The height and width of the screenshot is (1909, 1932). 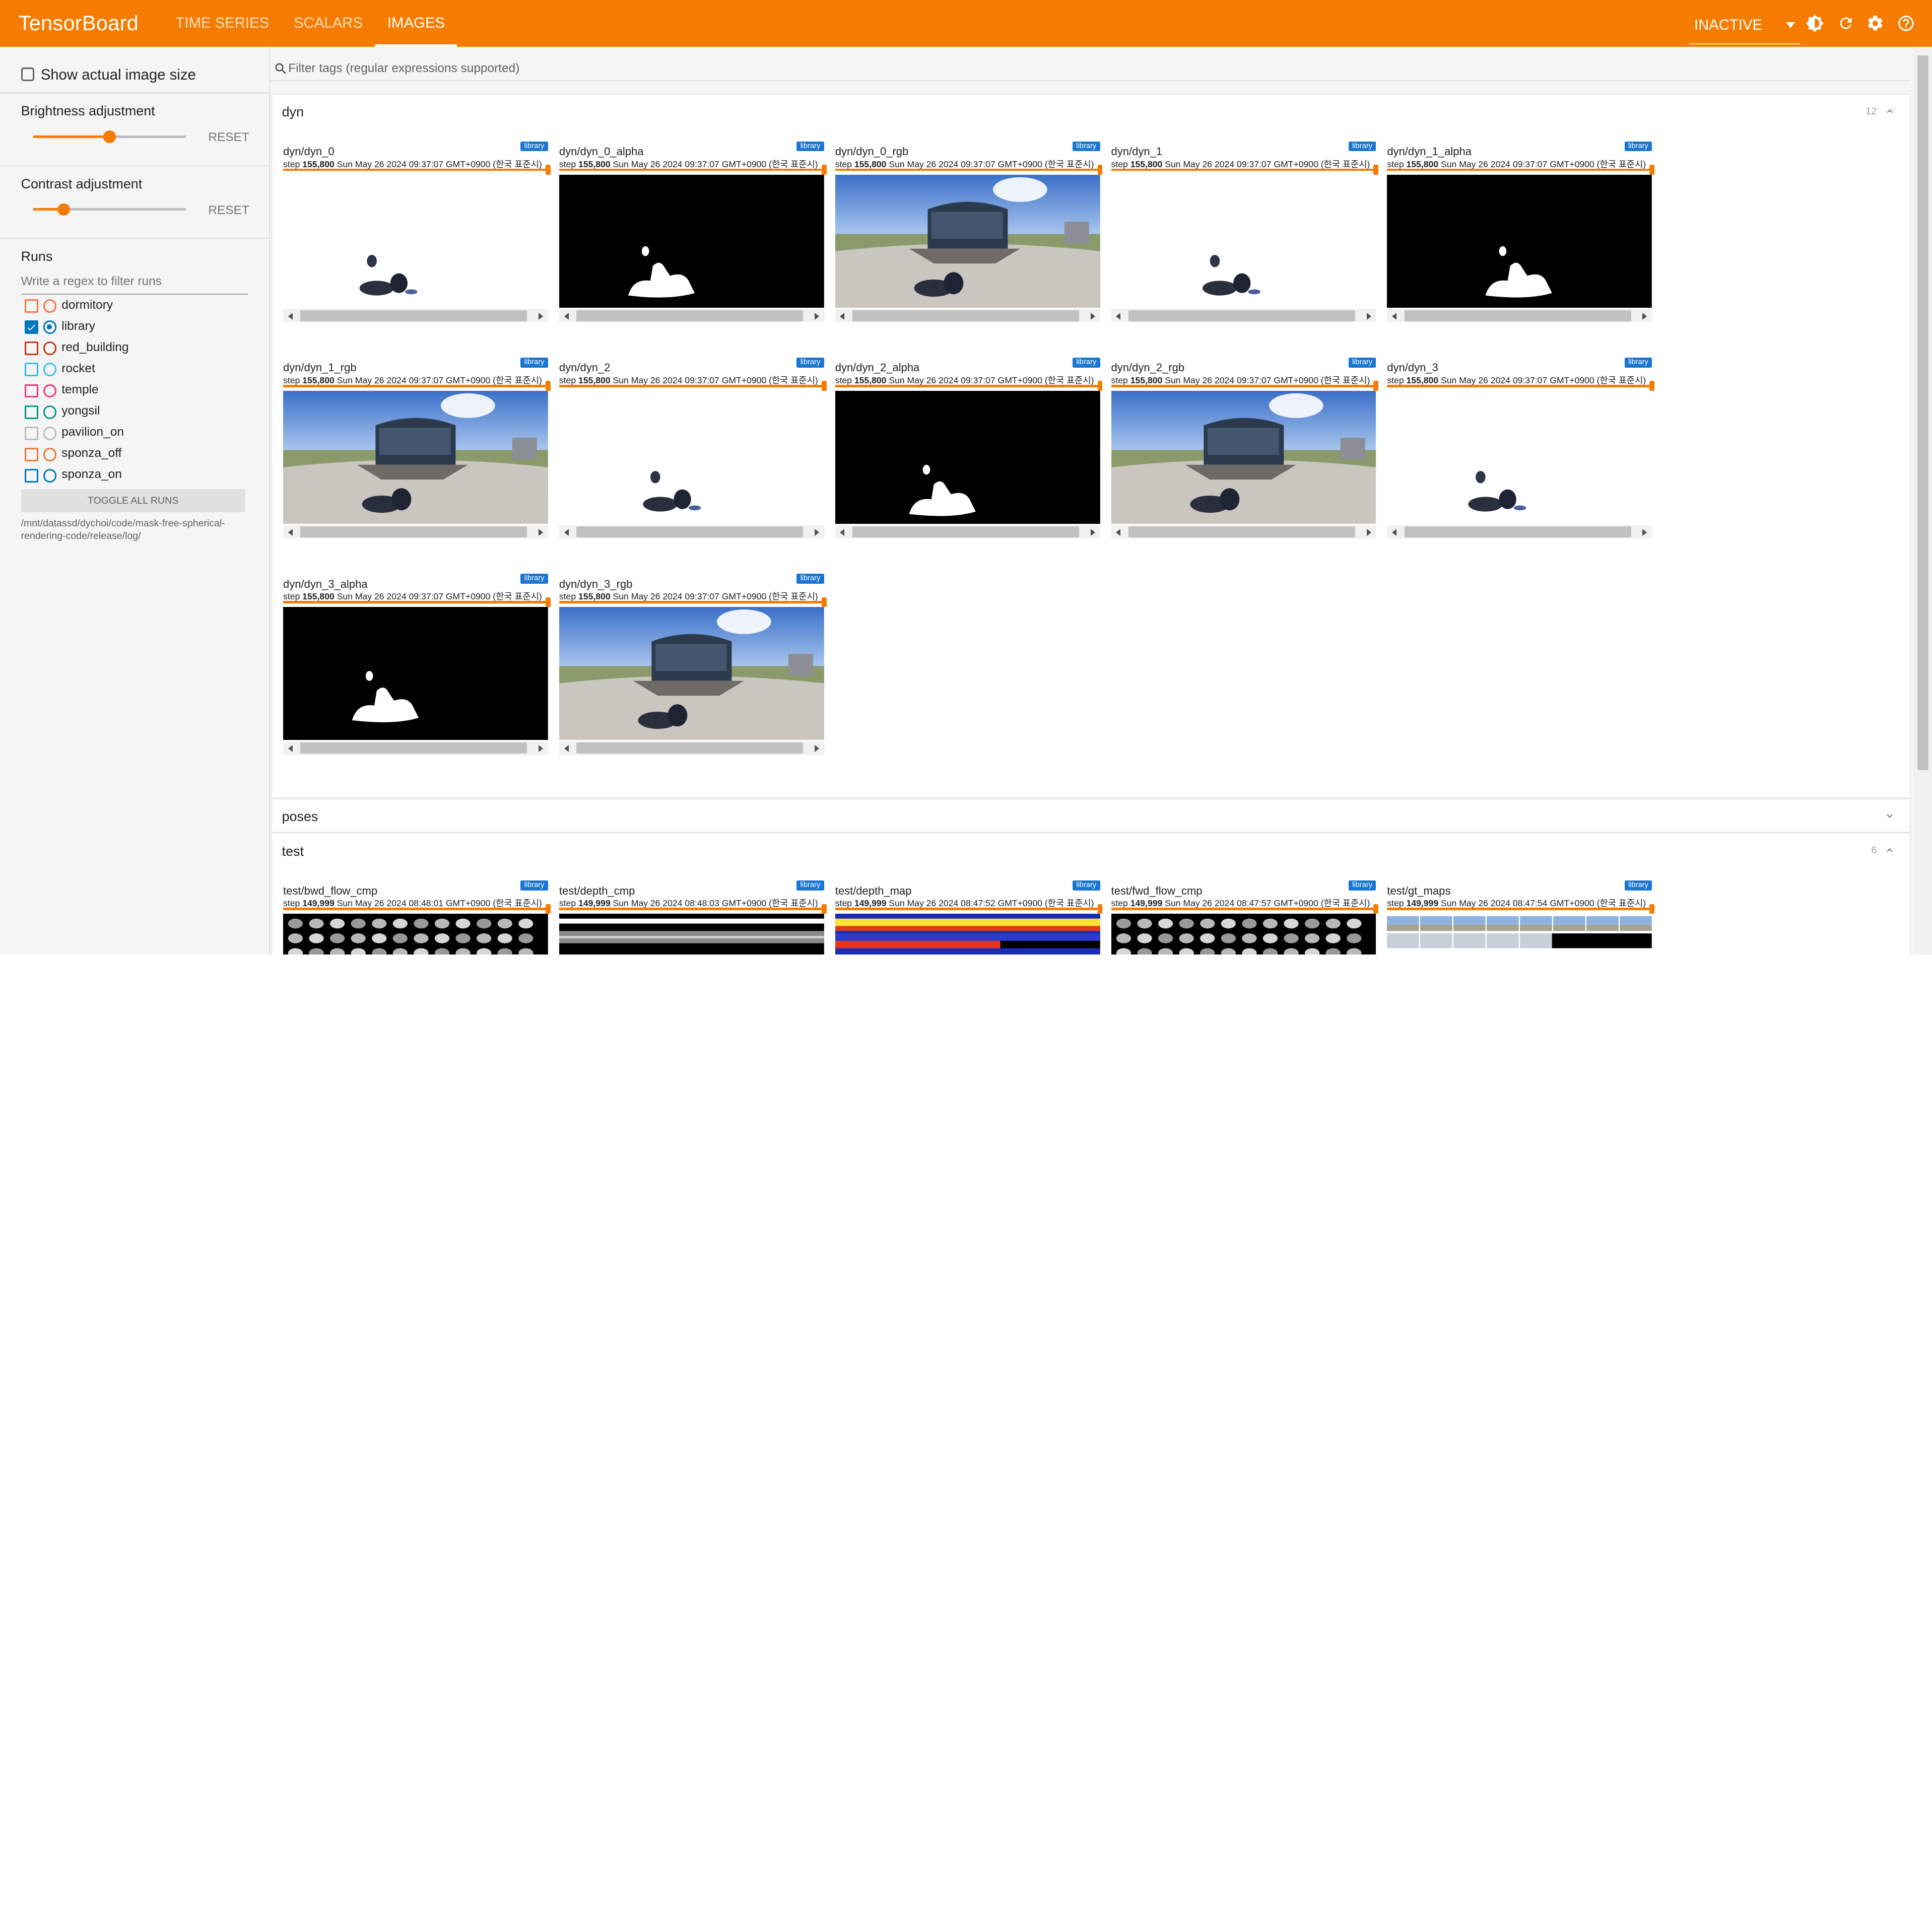 I want to click on contrast-slider, so click(x=109, y=209).